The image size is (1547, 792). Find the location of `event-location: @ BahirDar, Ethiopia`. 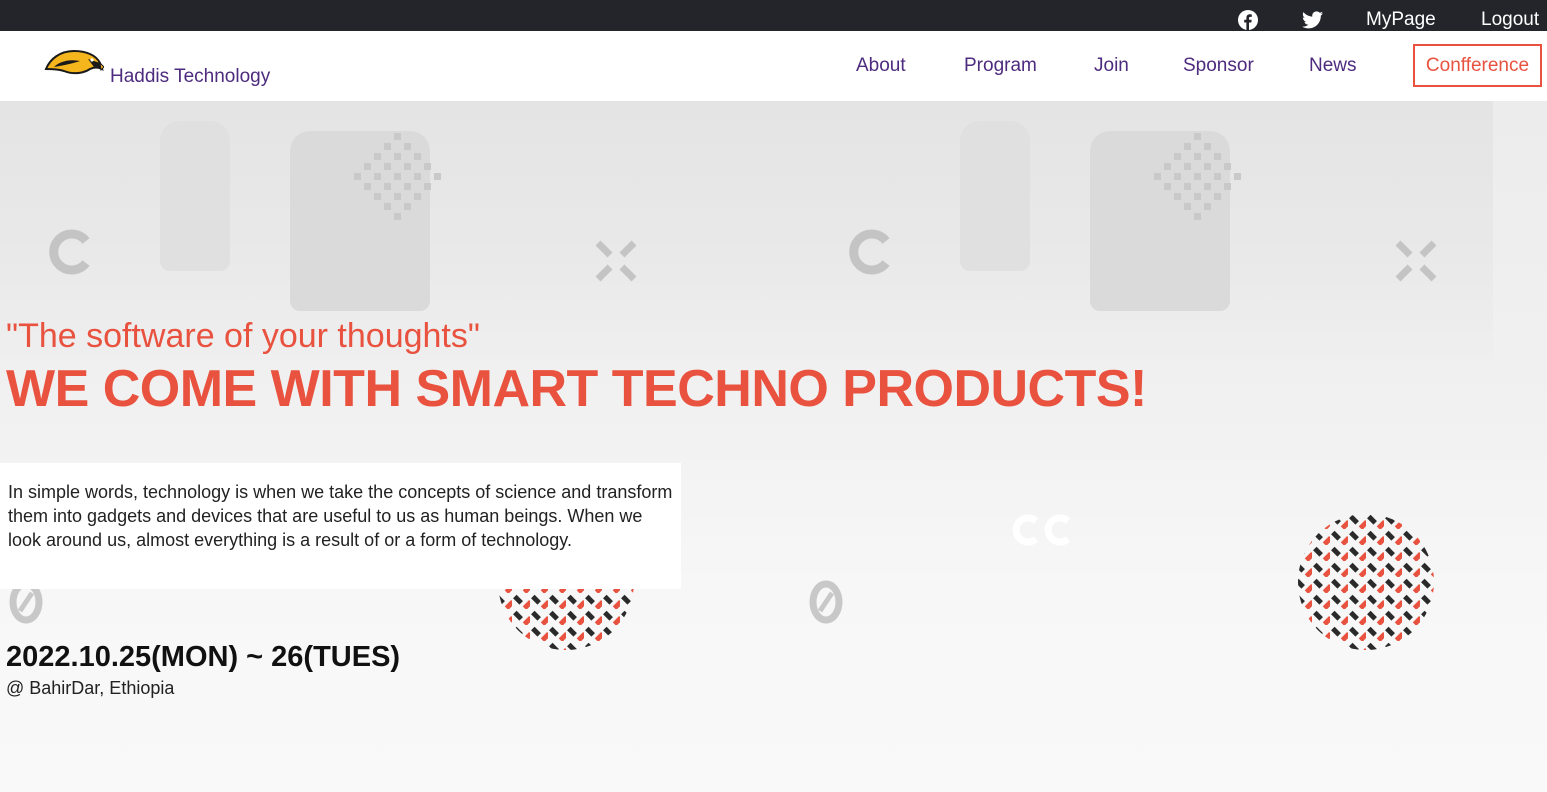

event-location: @ BahirDar, Ethiopia is located at coordinates (90, 688).